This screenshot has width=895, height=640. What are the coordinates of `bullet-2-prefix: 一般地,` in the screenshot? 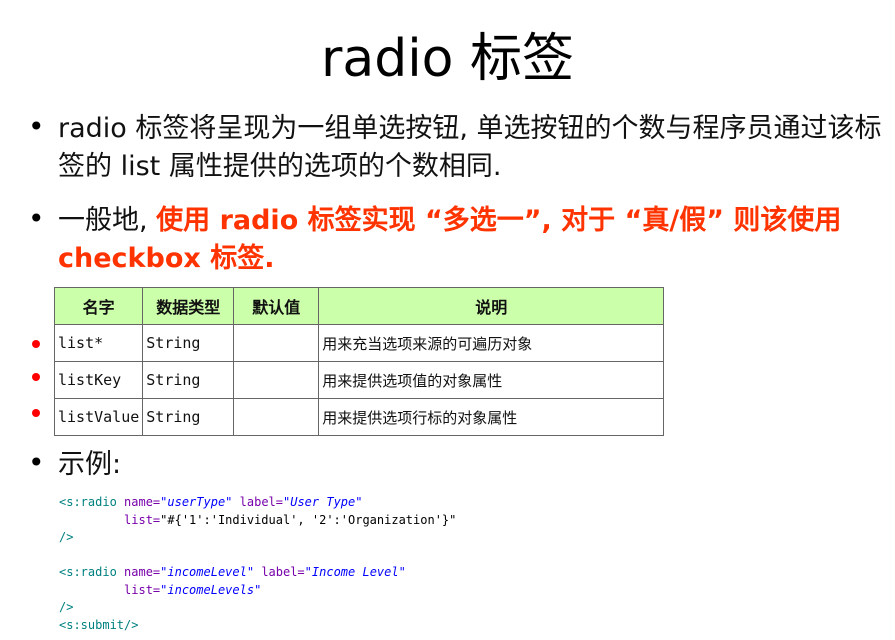 It's located at (107, 220).